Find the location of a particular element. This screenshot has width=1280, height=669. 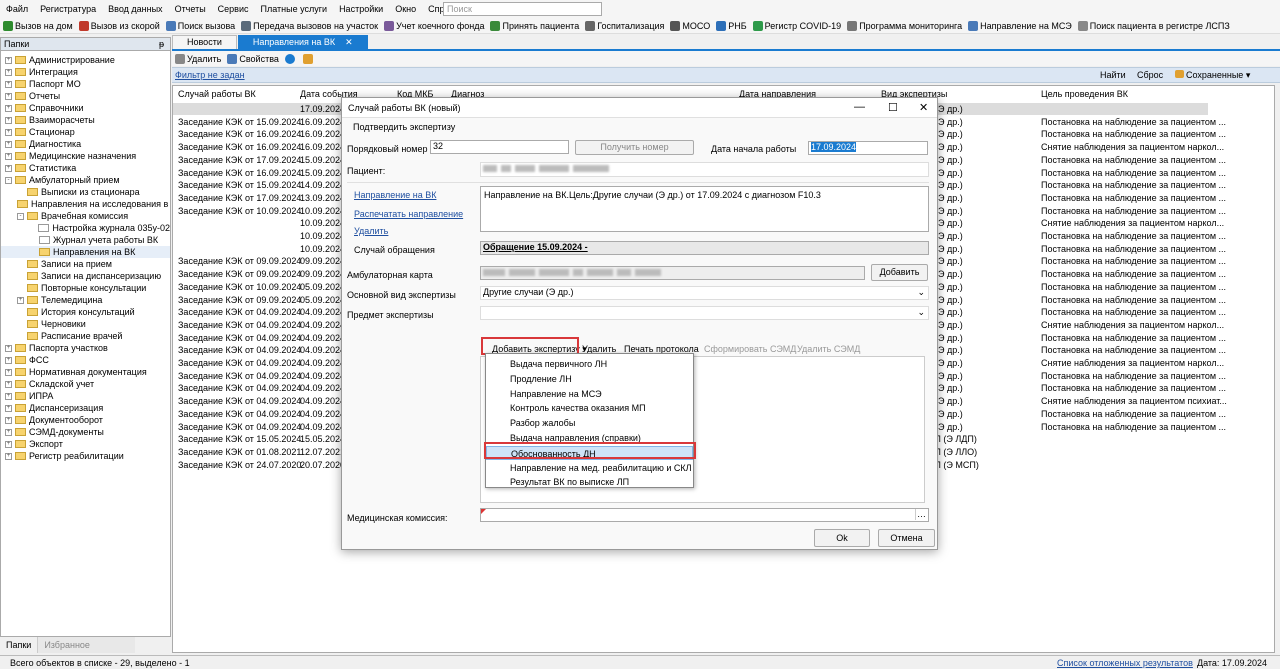

toolbar-button-8: РНБ is located at coordinates (731, 26).